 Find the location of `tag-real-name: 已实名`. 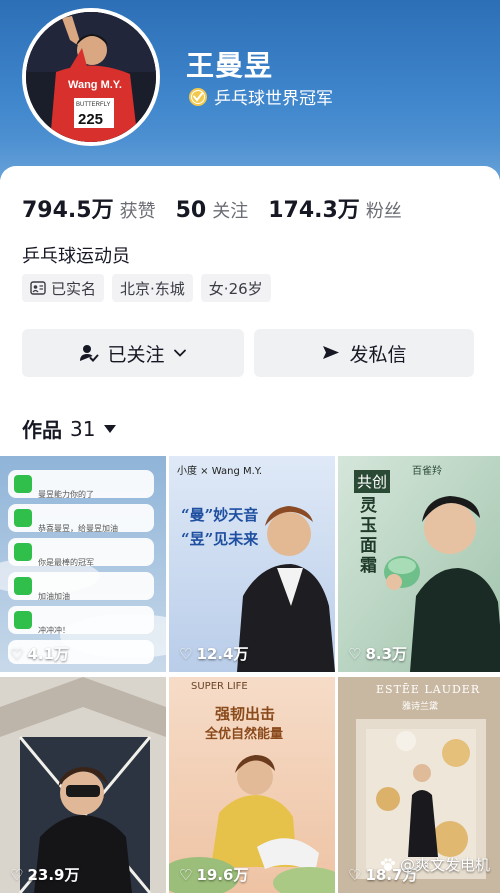

tag-real-name: 已实名 is located at coordinates (63, 288).